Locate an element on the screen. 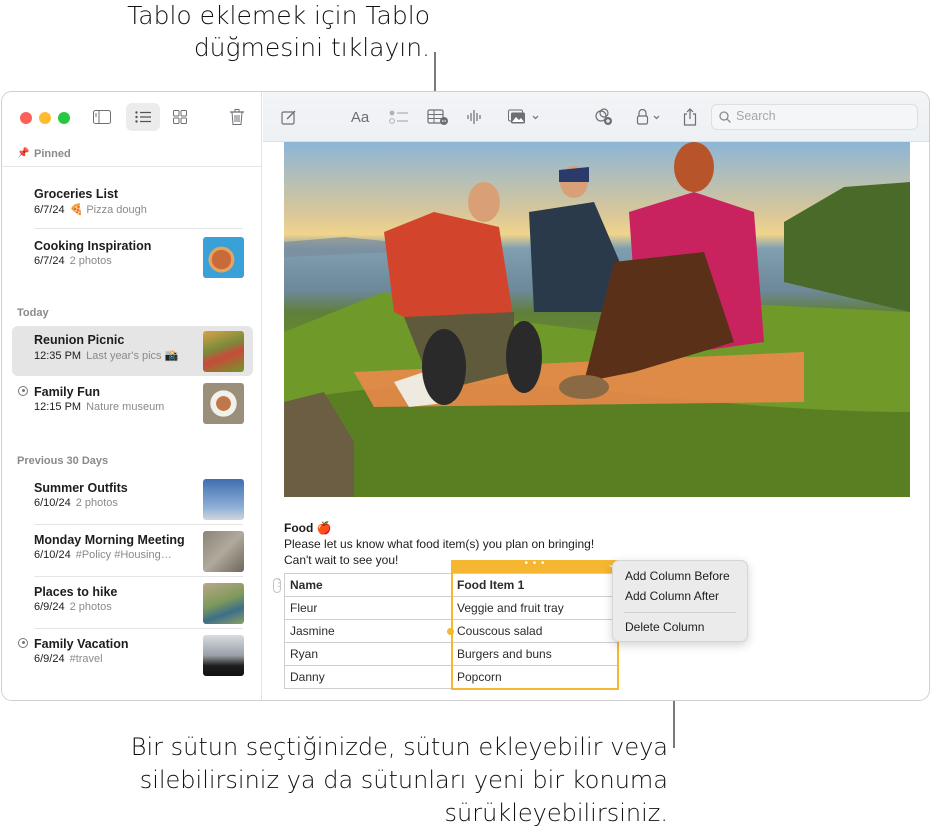 The width and height of the screenshot is (931, 838). note-title: Summer Outfits is located at coordinates (81, 488).